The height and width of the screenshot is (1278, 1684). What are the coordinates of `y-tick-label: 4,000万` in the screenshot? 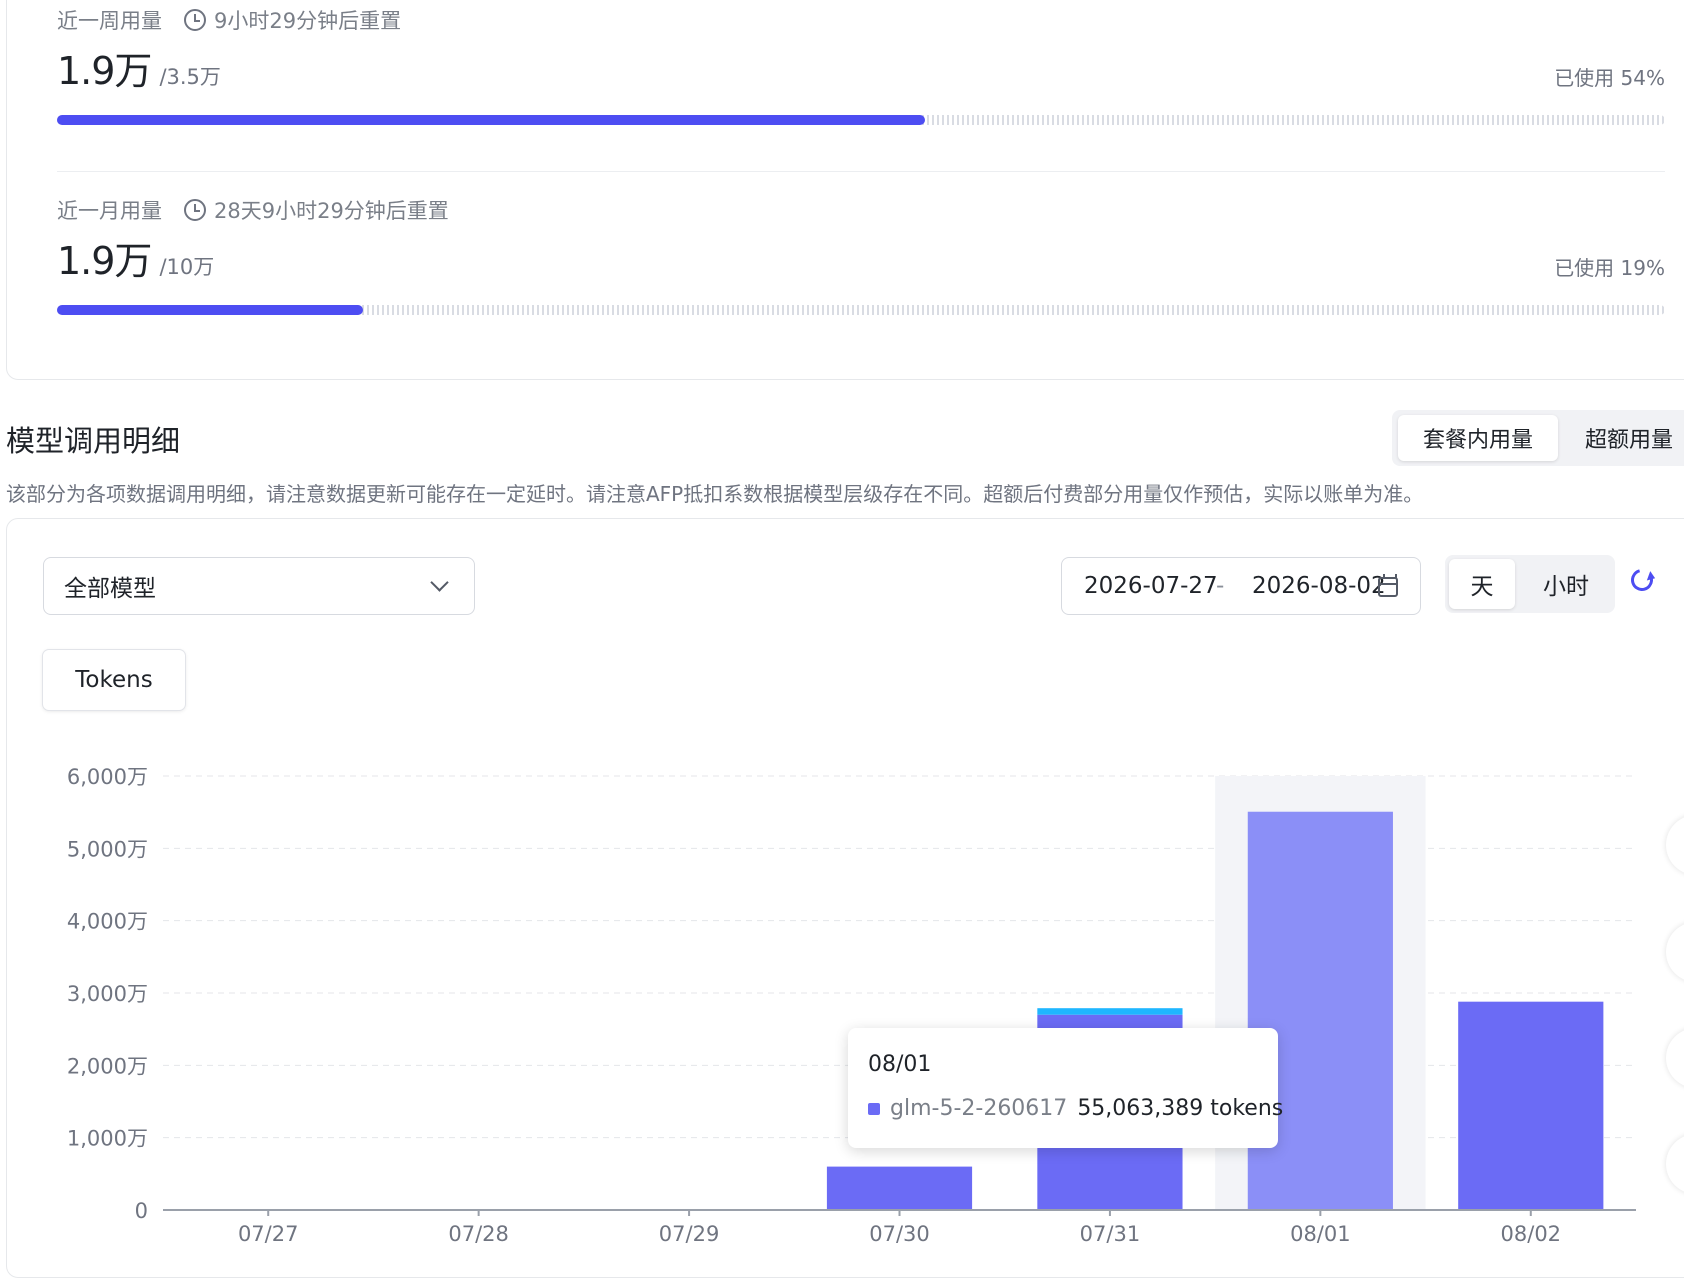 It's located at (107, 922).